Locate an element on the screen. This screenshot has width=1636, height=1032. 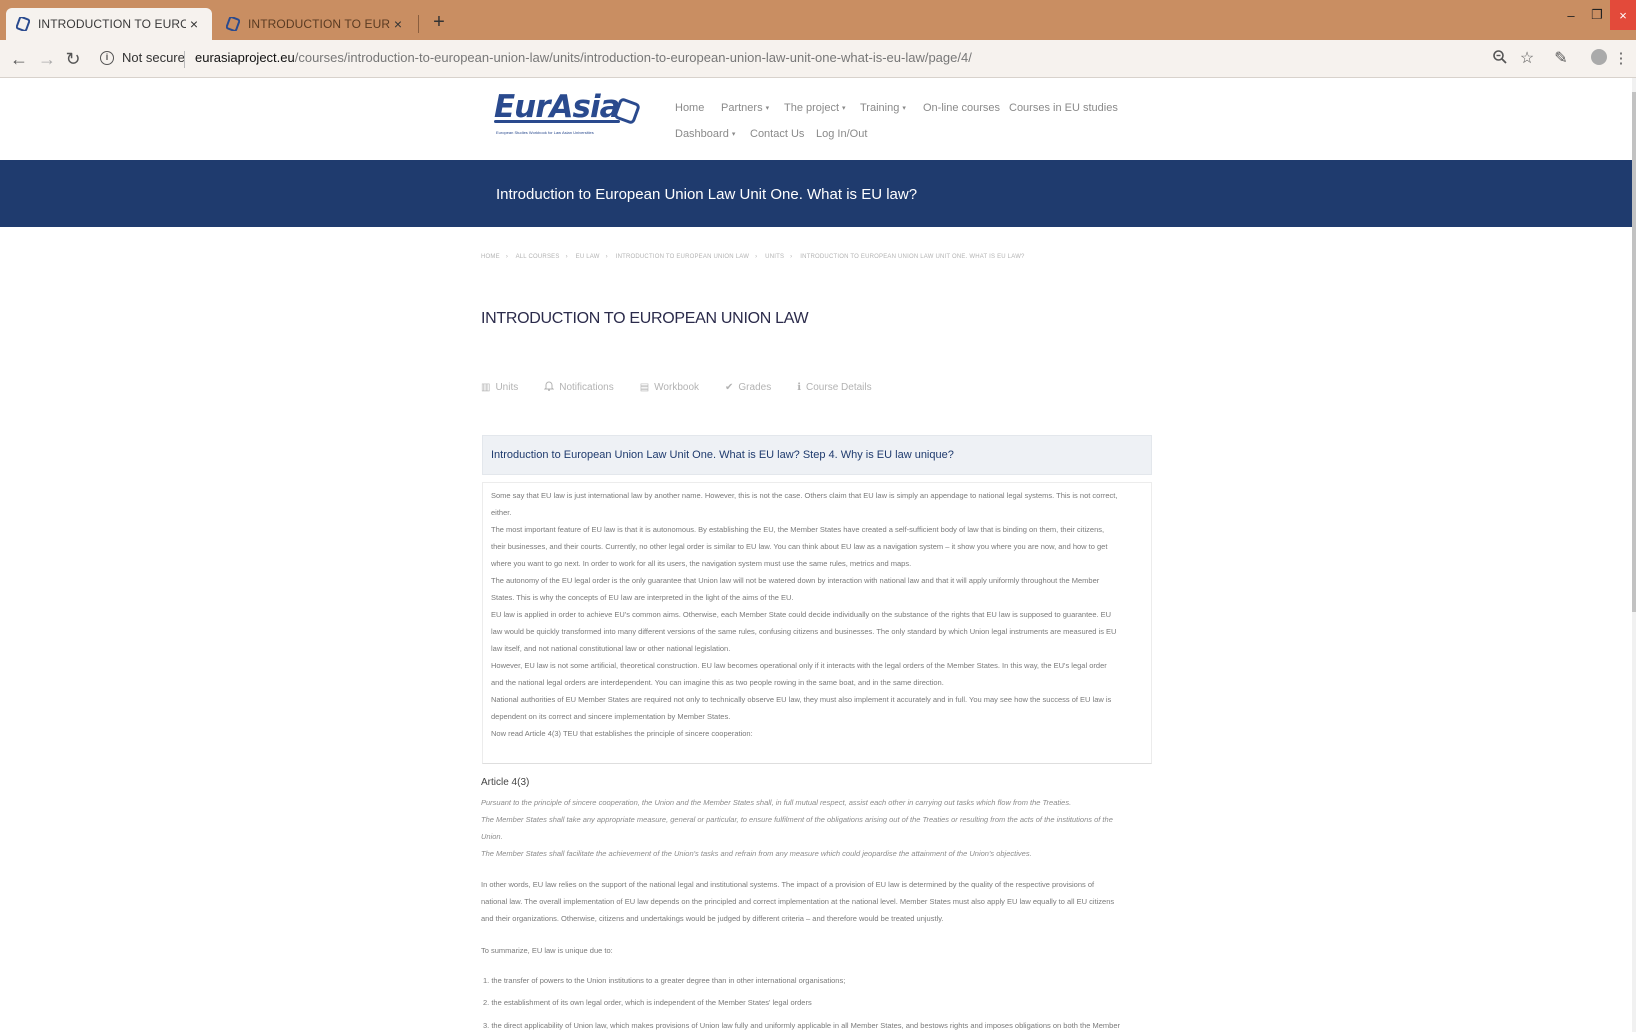
breadcrumb-item: UNITS is located at coordinates (774, 257).